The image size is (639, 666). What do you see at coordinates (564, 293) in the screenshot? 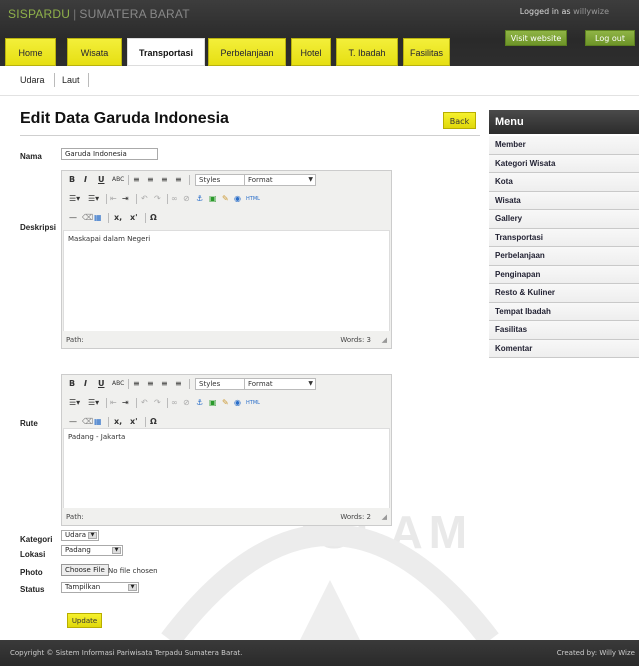
I see `sidebar-item-resto-kuliner: Resto & Kuliner` at bounding box center [564, 293].